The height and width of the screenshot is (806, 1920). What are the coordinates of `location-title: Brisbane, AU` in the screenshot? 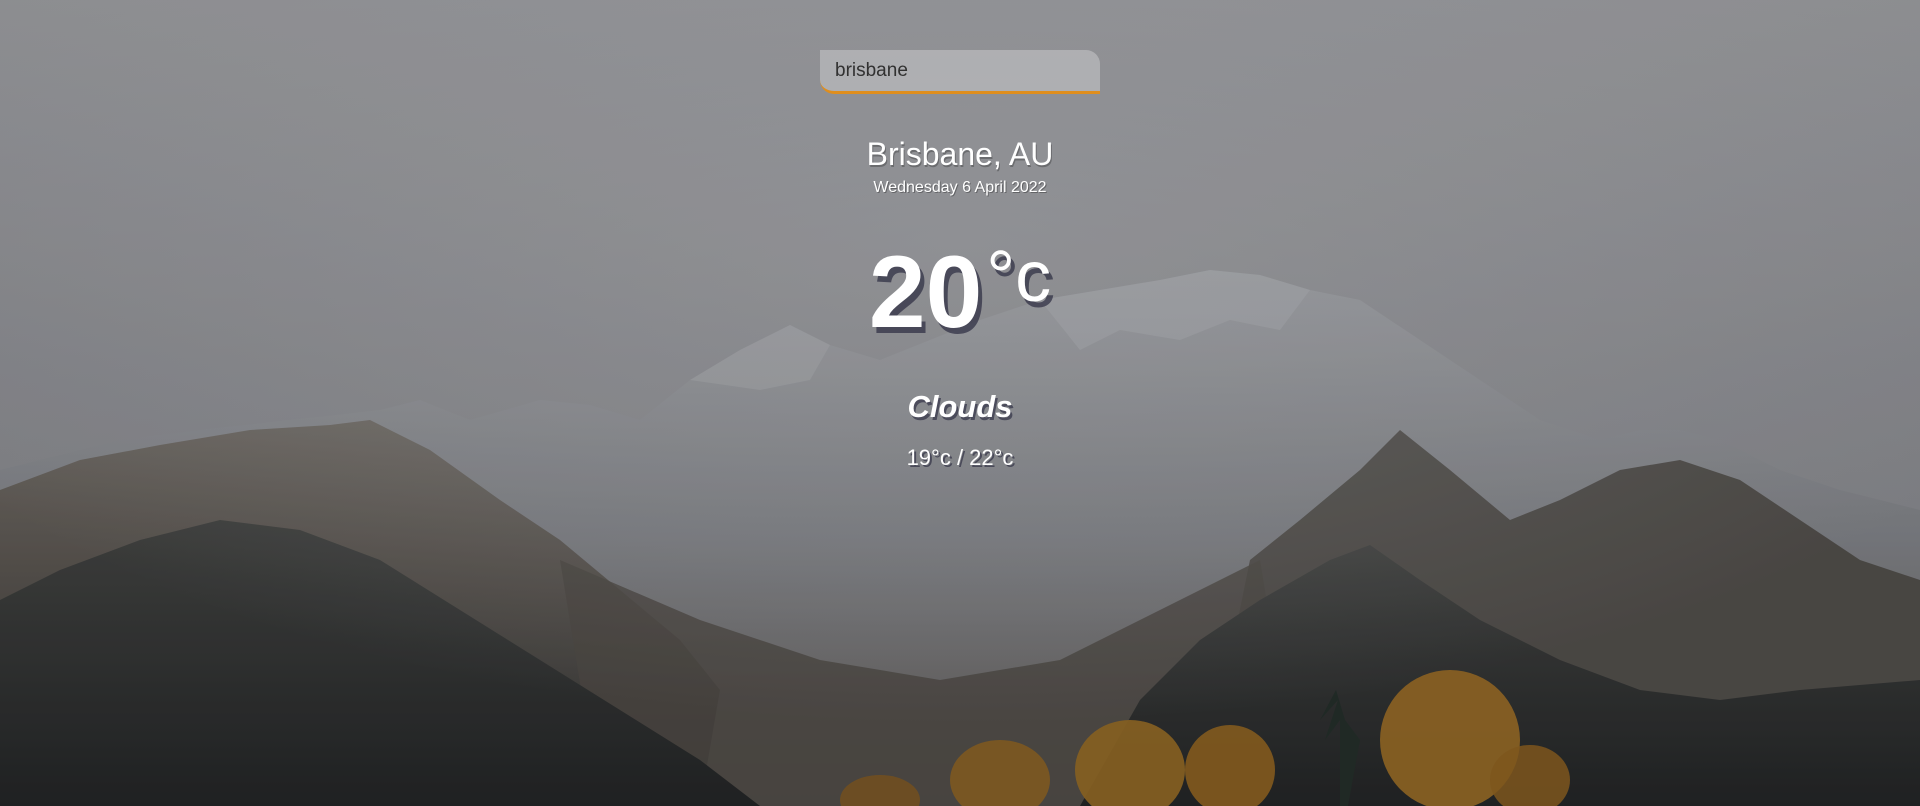 It's located at (960, 154).